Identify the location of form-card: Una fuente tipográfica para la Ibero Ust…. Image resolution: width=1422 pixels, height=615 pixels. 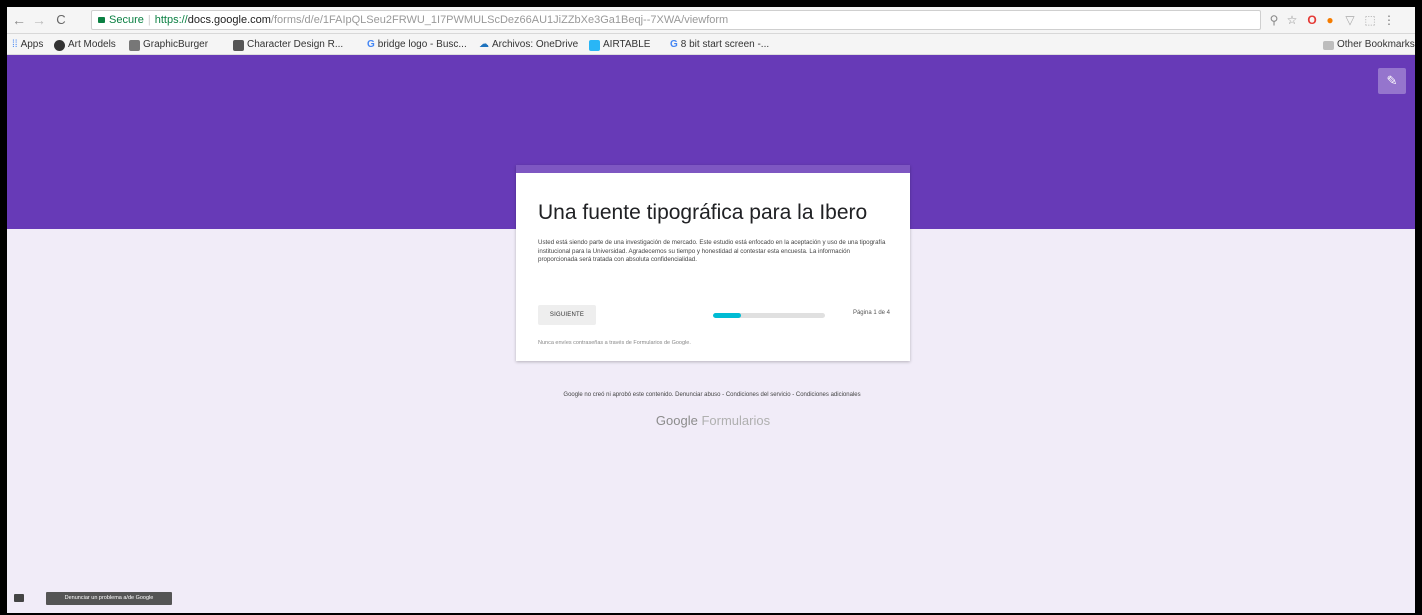
(713, 263).